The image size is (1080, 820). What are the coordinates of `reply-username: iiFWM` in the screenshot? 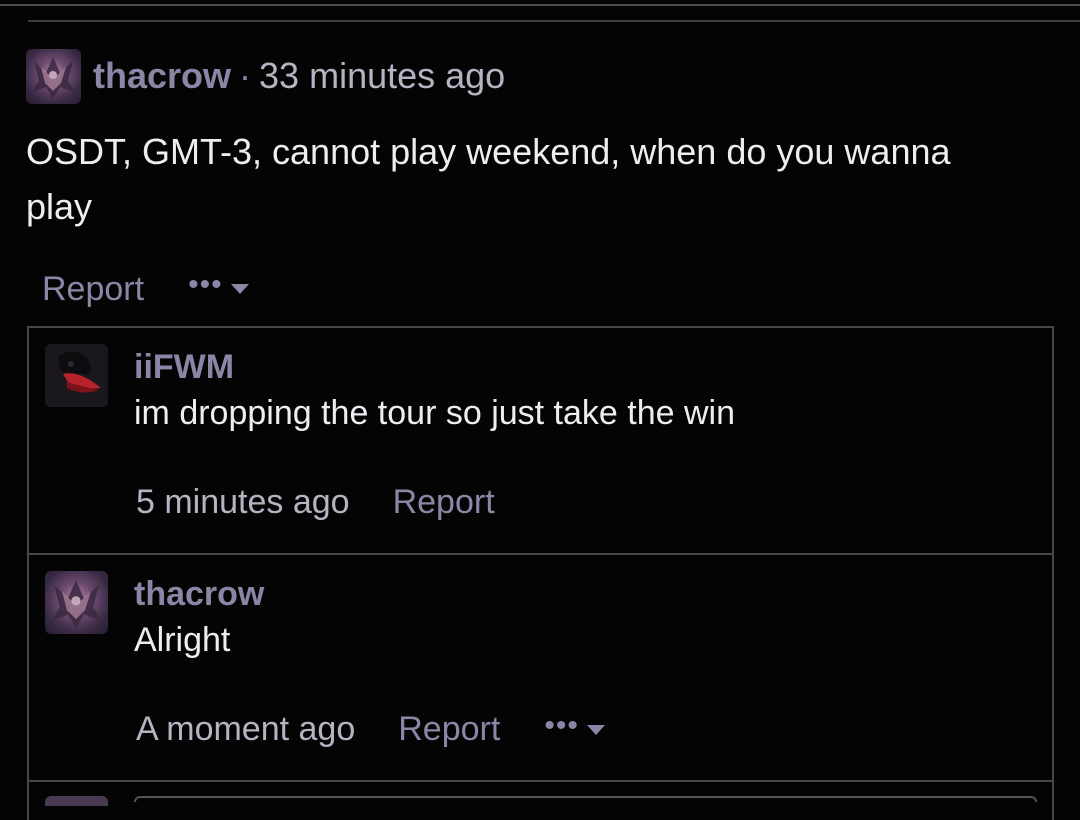 It's located at (184, 367).